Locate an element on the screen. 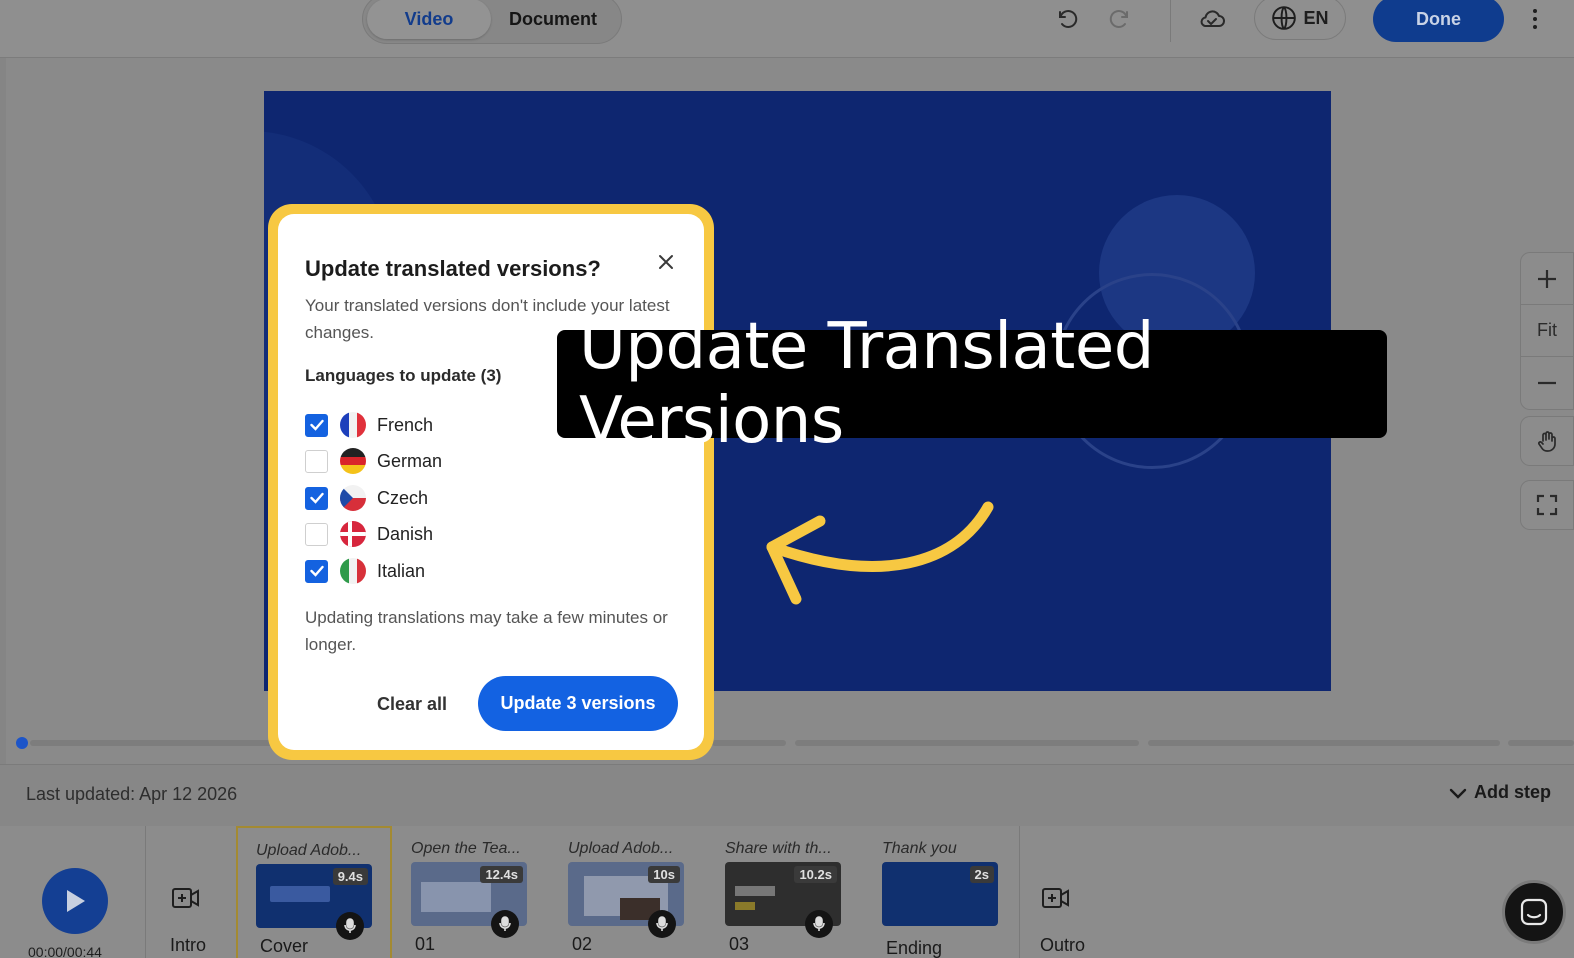 The height and width of the screenshot is (958, 1574). step-thumbnail: 2s is located at coordinates (940, 894).